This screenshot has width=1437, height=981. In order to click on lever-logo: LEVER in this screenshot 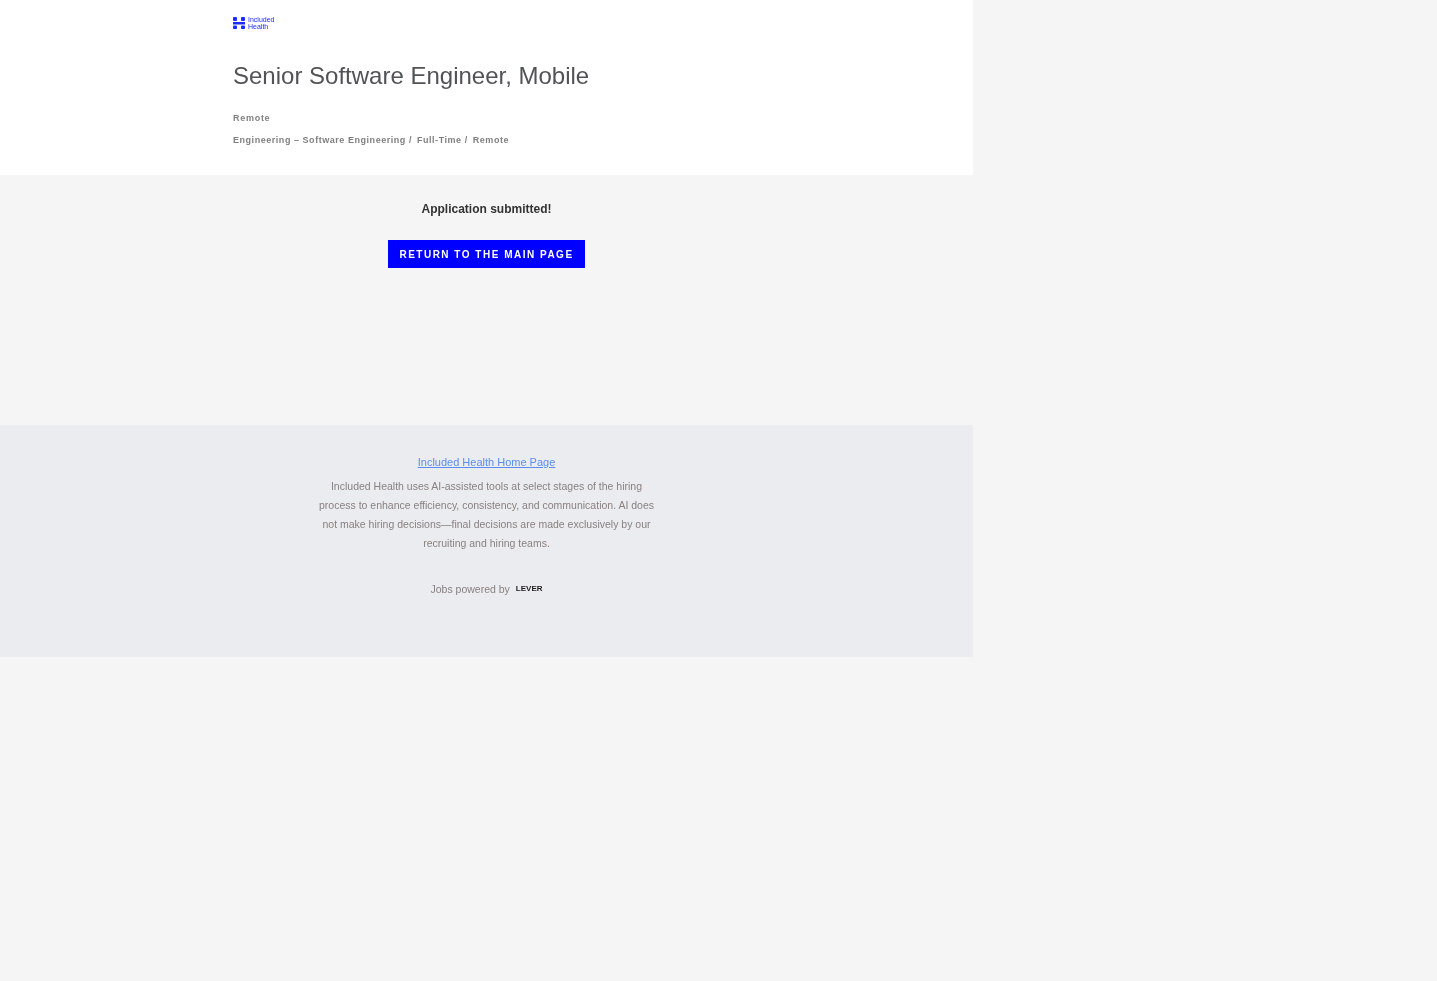, I will do `click(529, 589)`.